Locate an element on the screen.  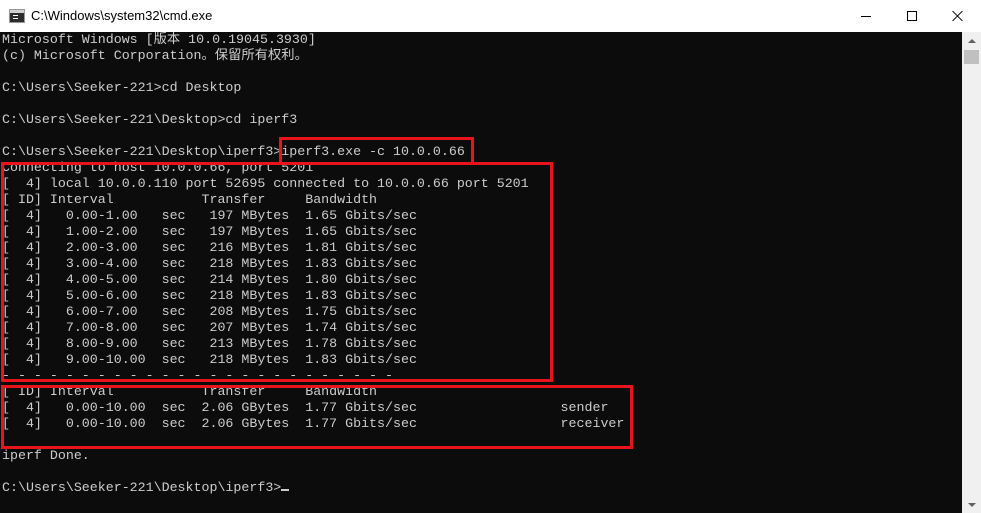
text-cursor is located at coordinates (285, 490).